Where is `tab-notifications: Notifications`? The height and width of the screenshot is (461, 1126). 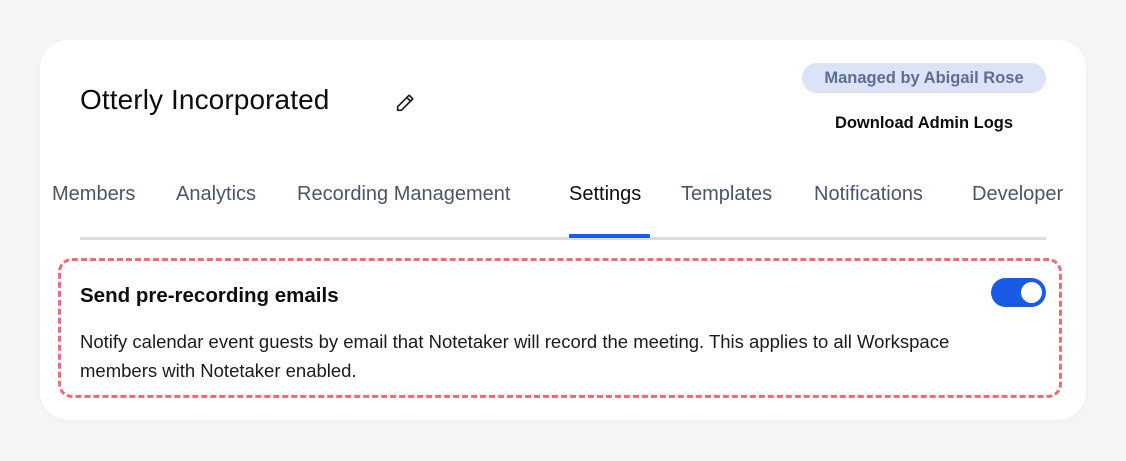 tab-notifications: Notifications is located at coordinates (868, 194).